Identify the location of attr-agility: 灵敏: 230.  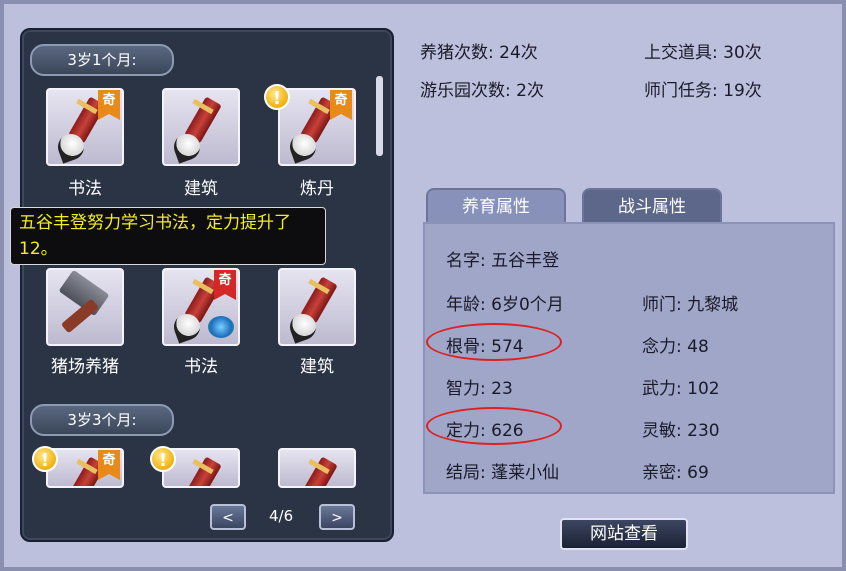
(681, 431).